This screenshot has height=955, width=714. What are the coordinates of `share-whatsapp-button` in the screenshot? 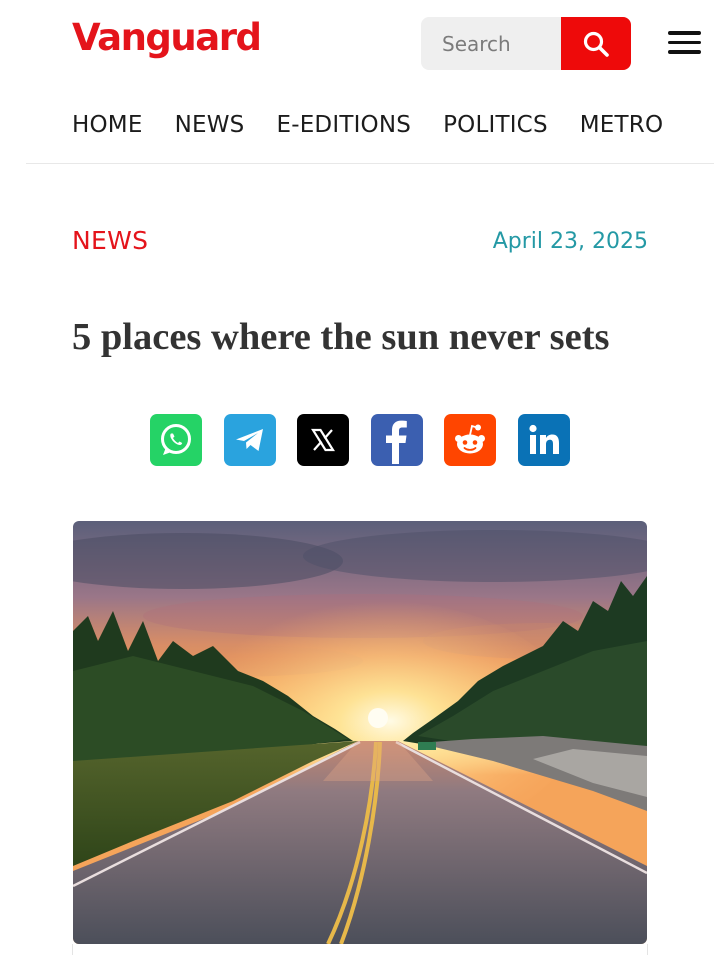 It's located at (176, 440).